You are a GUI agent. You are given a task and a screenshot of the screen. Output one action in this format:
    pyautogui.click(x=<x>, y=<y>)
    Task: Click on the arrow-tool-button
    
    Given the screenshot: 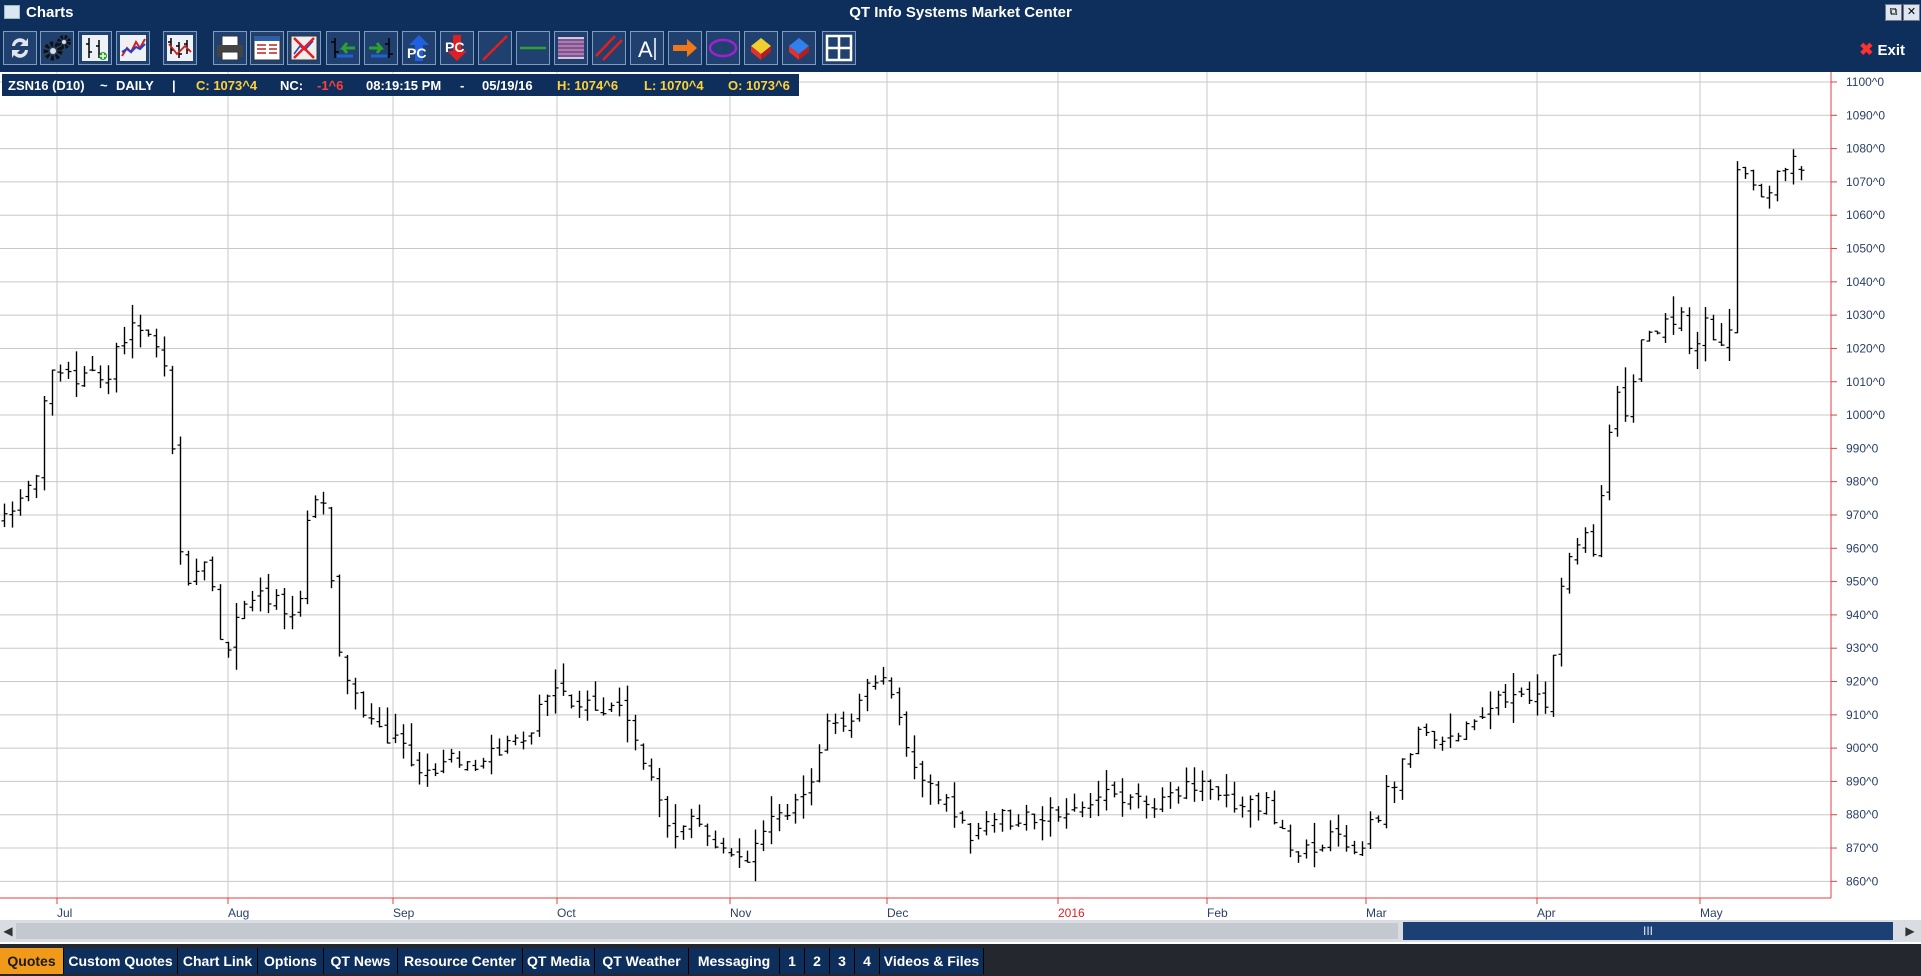 What is the action you would take?
    pyautogui.click(x=685, y=48)
    